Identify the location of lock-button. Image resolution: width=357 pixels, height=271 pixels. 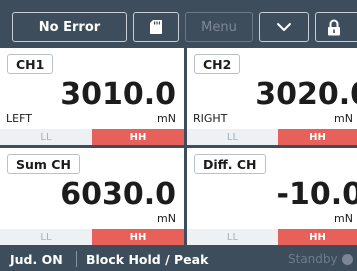
(336, 27).